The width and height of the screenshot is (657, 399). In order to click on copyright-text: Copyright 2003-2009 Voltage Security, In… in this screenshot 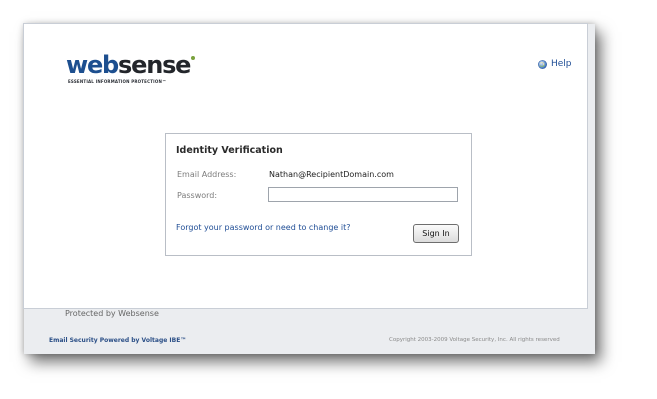, I will do `click(474, 340)`.